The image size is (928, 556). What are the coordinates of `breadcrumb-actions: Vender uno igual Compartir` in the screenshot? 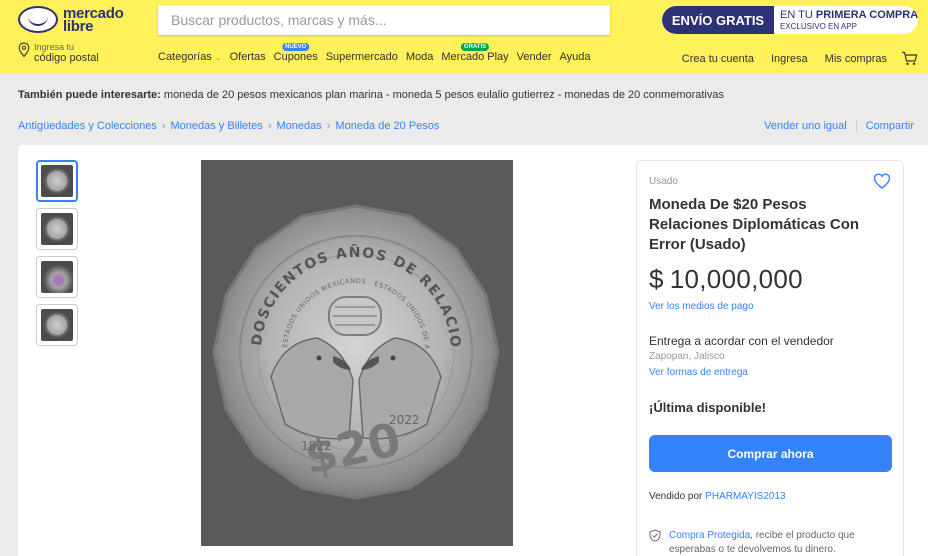 It's located at (839, 126).